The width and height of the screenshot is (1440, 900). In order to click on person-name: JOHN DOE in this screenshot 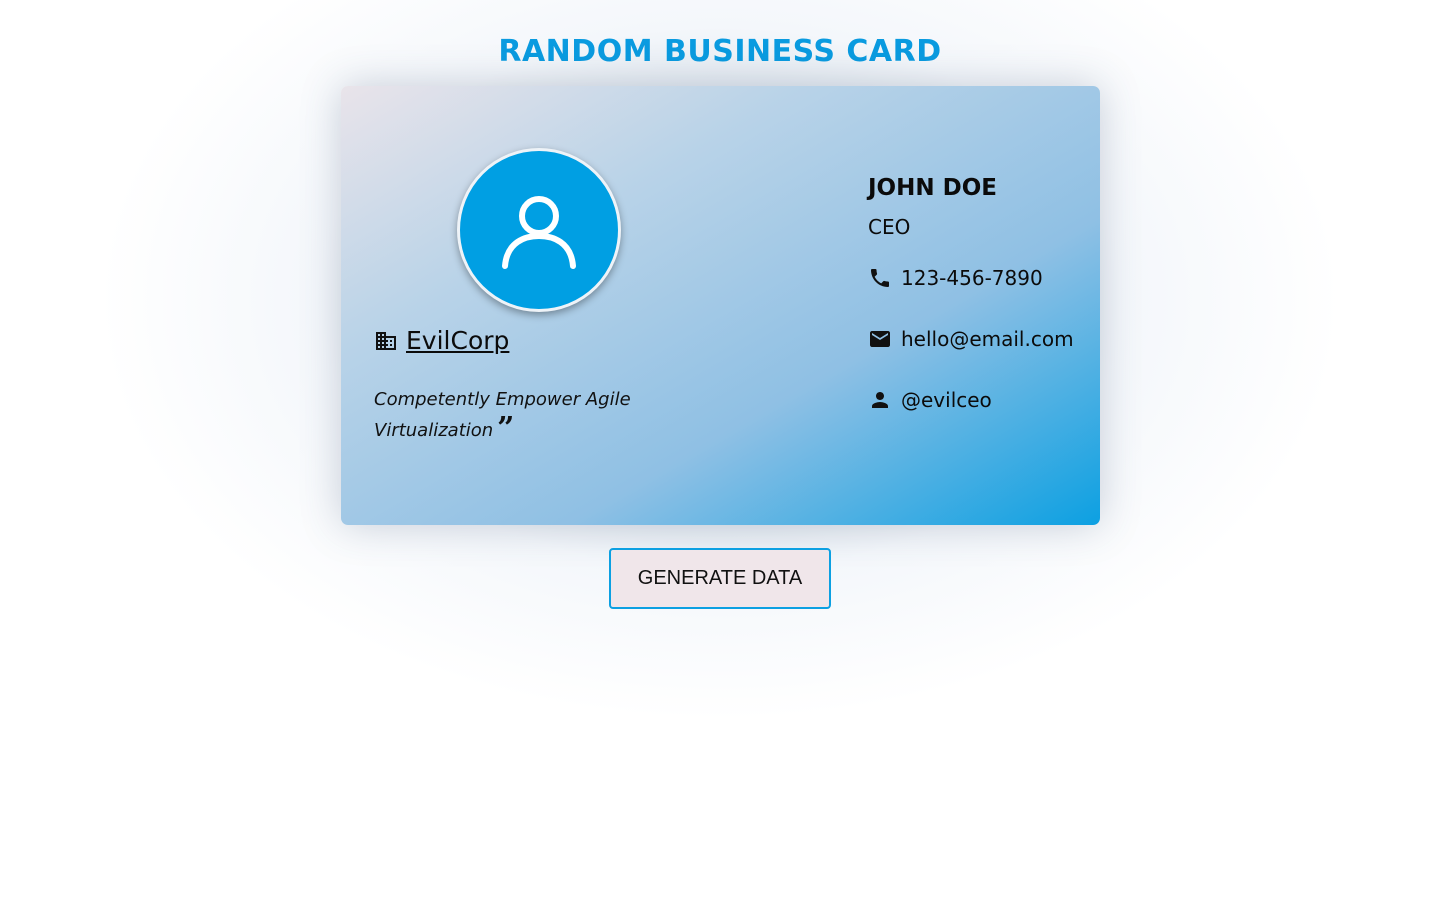, I will do `click(932, 188)`.